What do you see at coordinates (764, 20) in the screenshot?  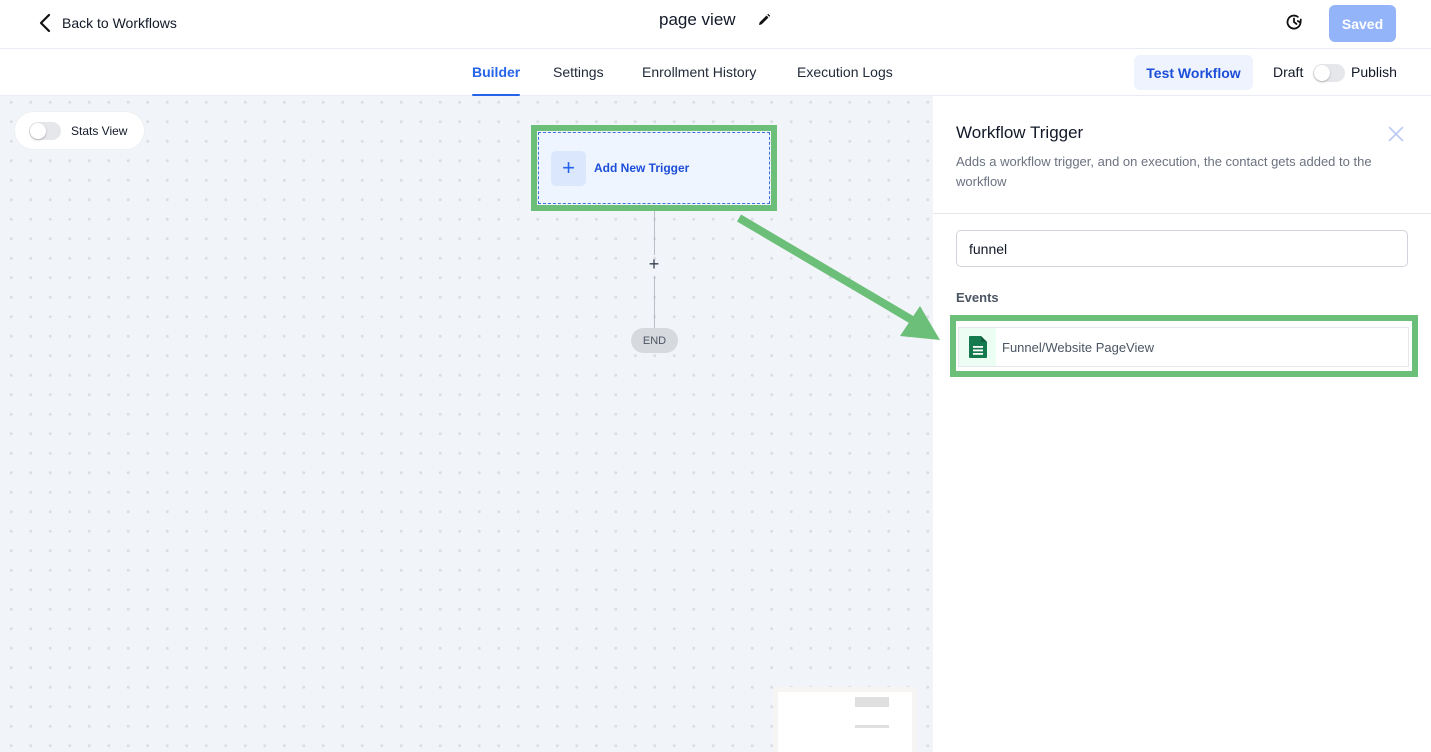 I see `pencil-icon` at bounding box center [764, 20].